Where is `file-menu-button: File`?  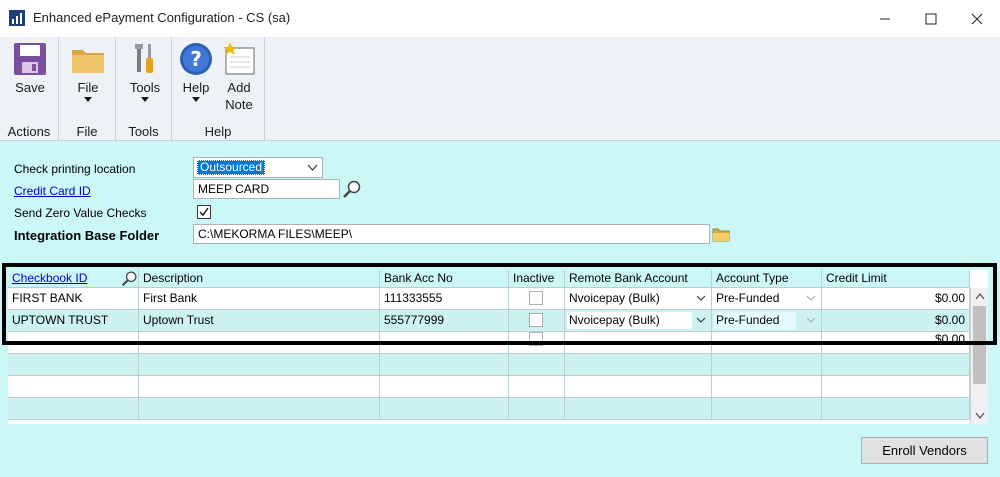
file-menu-button: File is located at coordinates (88, 71).